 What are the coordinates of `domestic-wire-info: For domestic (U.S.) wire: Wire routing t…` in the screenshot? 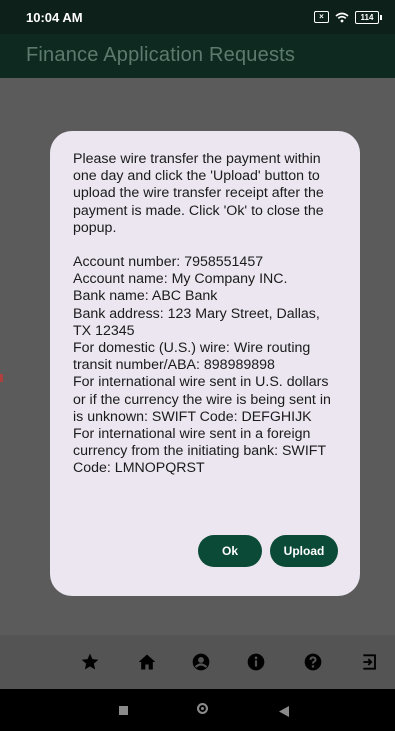 It's located at (192, 357).